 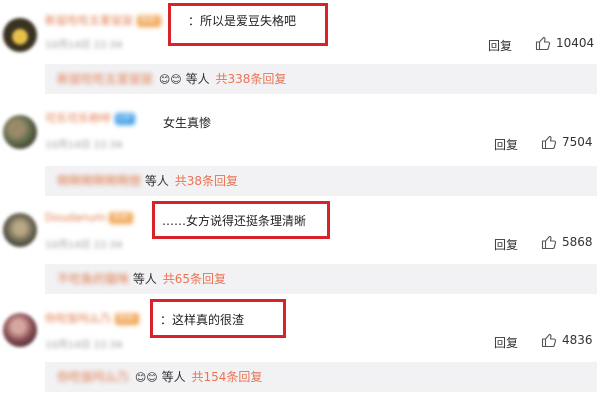 What do you see at coordinates (124, 119) in the screenshot?
I see `vip-badge: VIP` at bounding box center [124, 119].